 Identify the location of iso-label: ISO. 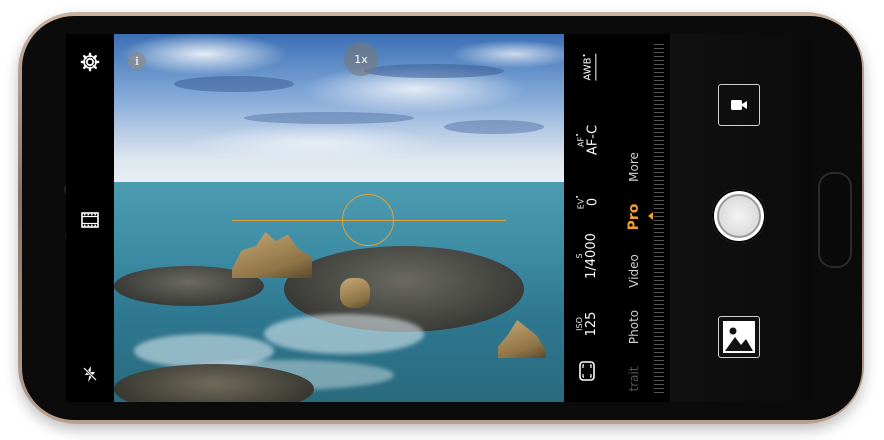
(579, 324).